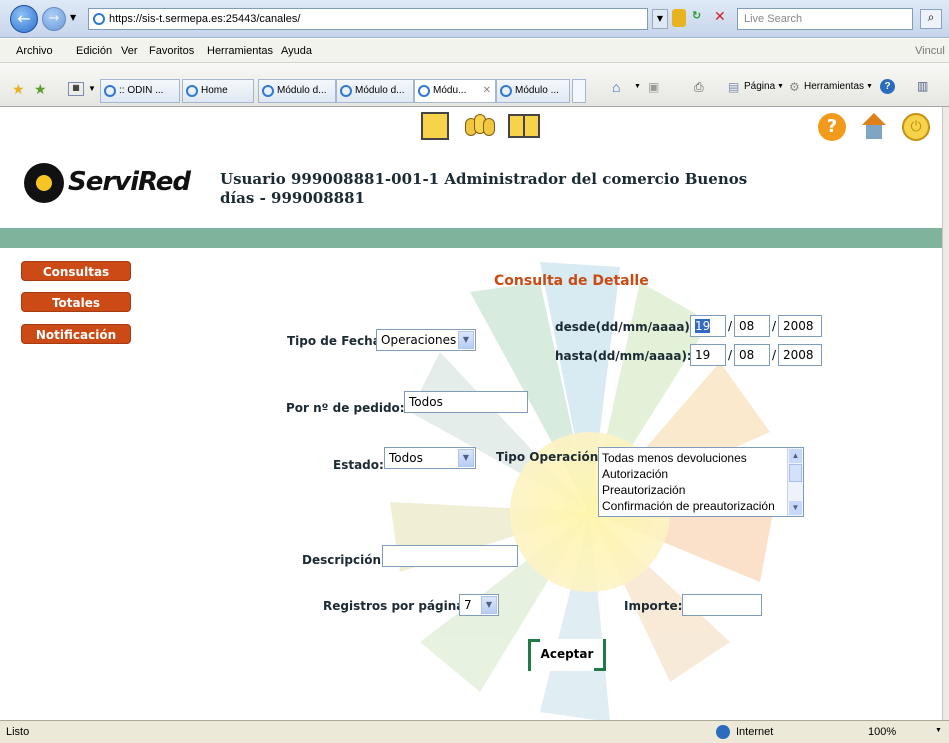 Image resolution: width=949 pixels, height=743 pixels. What do you see at coordinates (571, 281) in the screenshot?
I see `page-title: Consulta de Detalle` at bounding box center [571, 281].